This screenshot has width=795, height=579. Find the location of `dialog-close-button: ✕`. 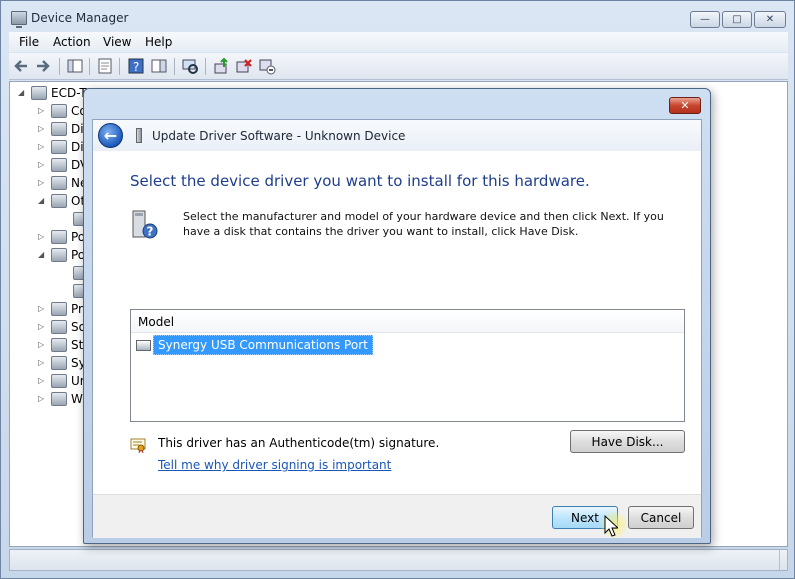

dialog-close-button: ✕ is located at coordinates (685, 105).